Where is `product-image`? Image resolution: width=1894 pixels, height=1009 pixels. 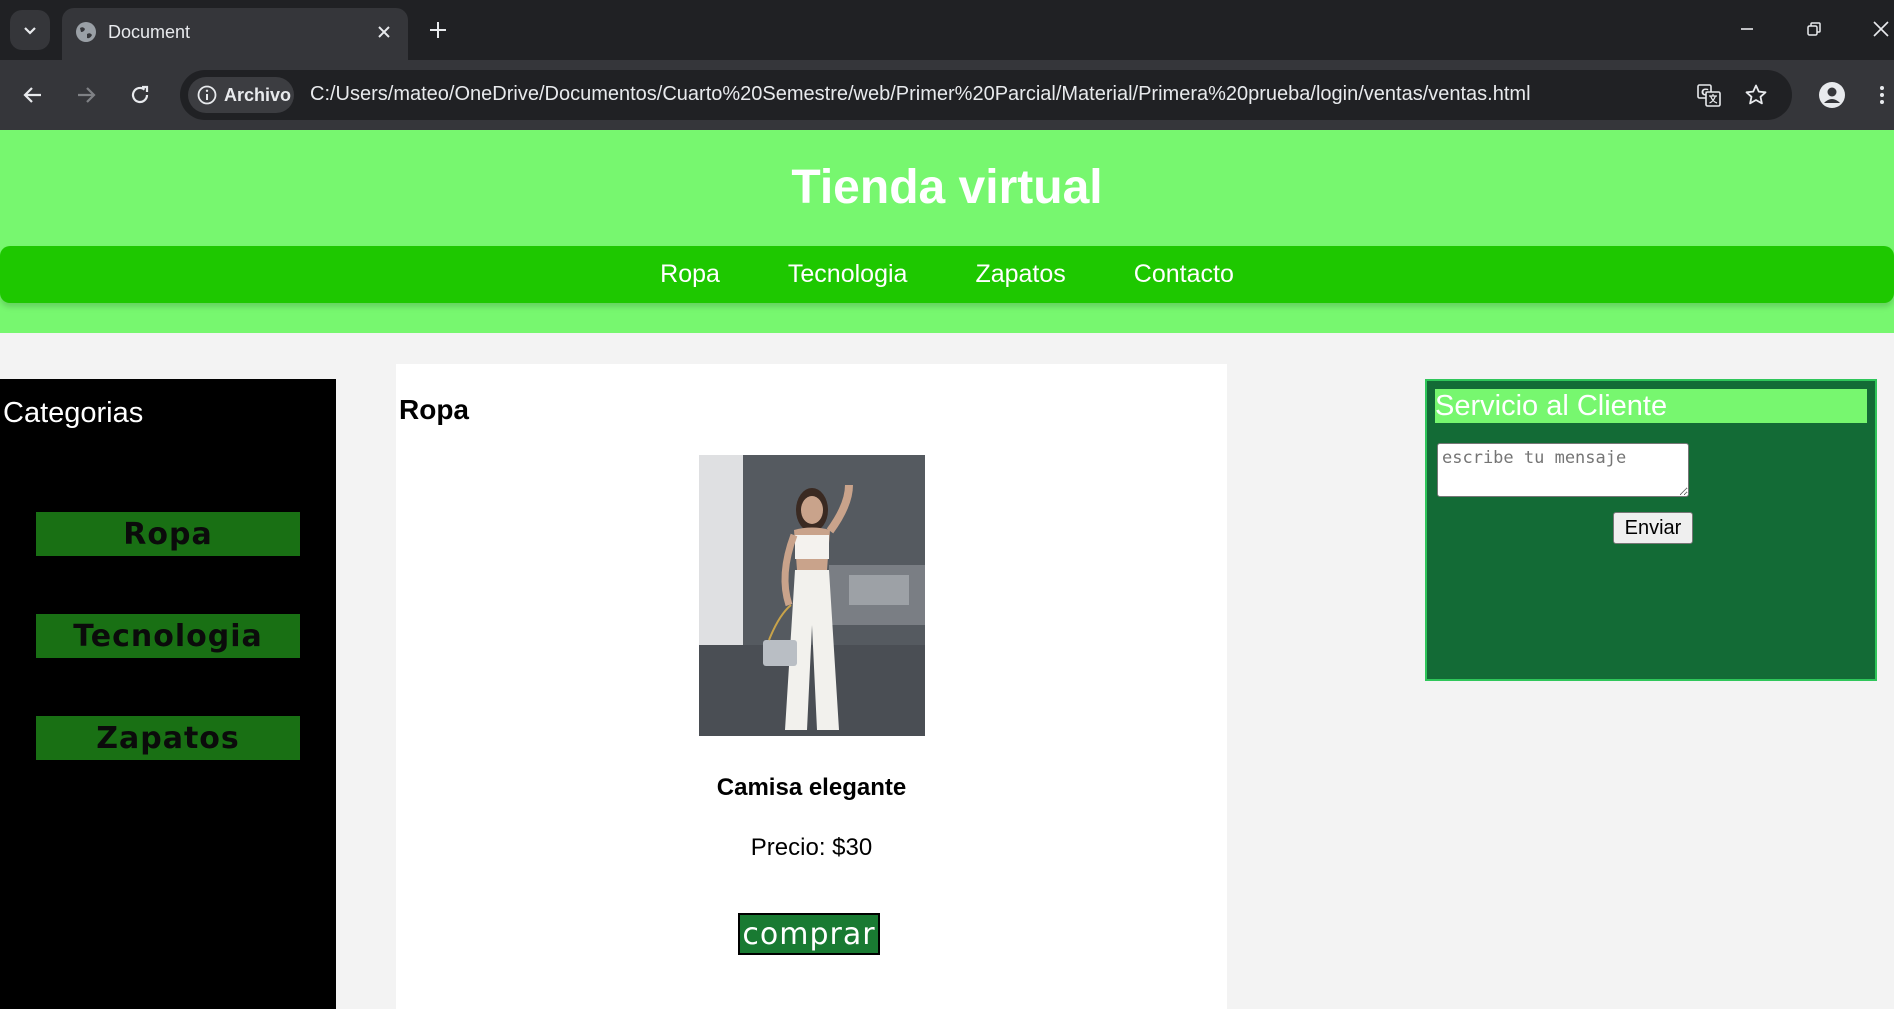
product-image is located at coordinates (812, 595).